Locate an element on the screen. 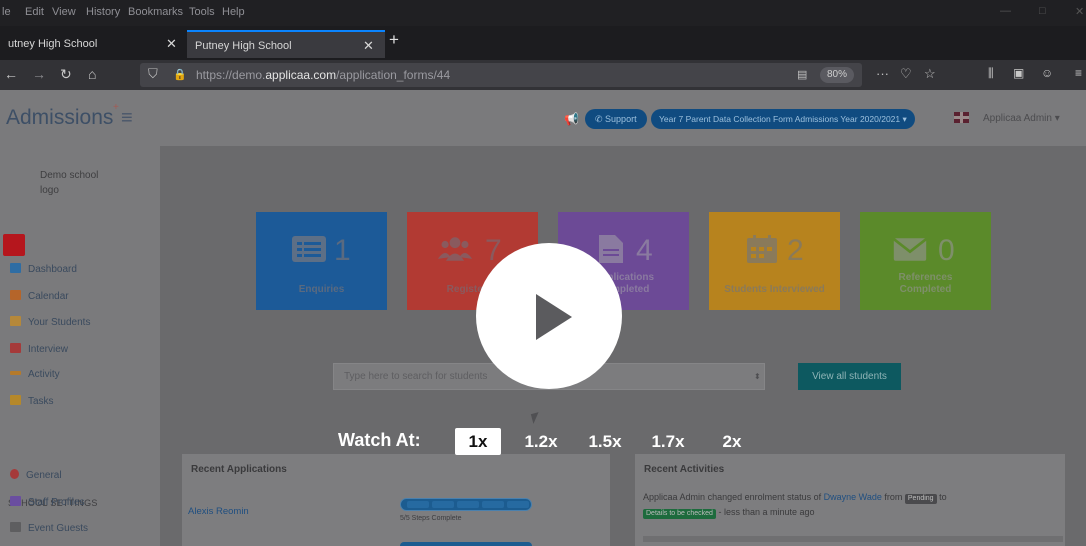  speed-1.5x-button: 1.5x is located at coordinates (605, 441).